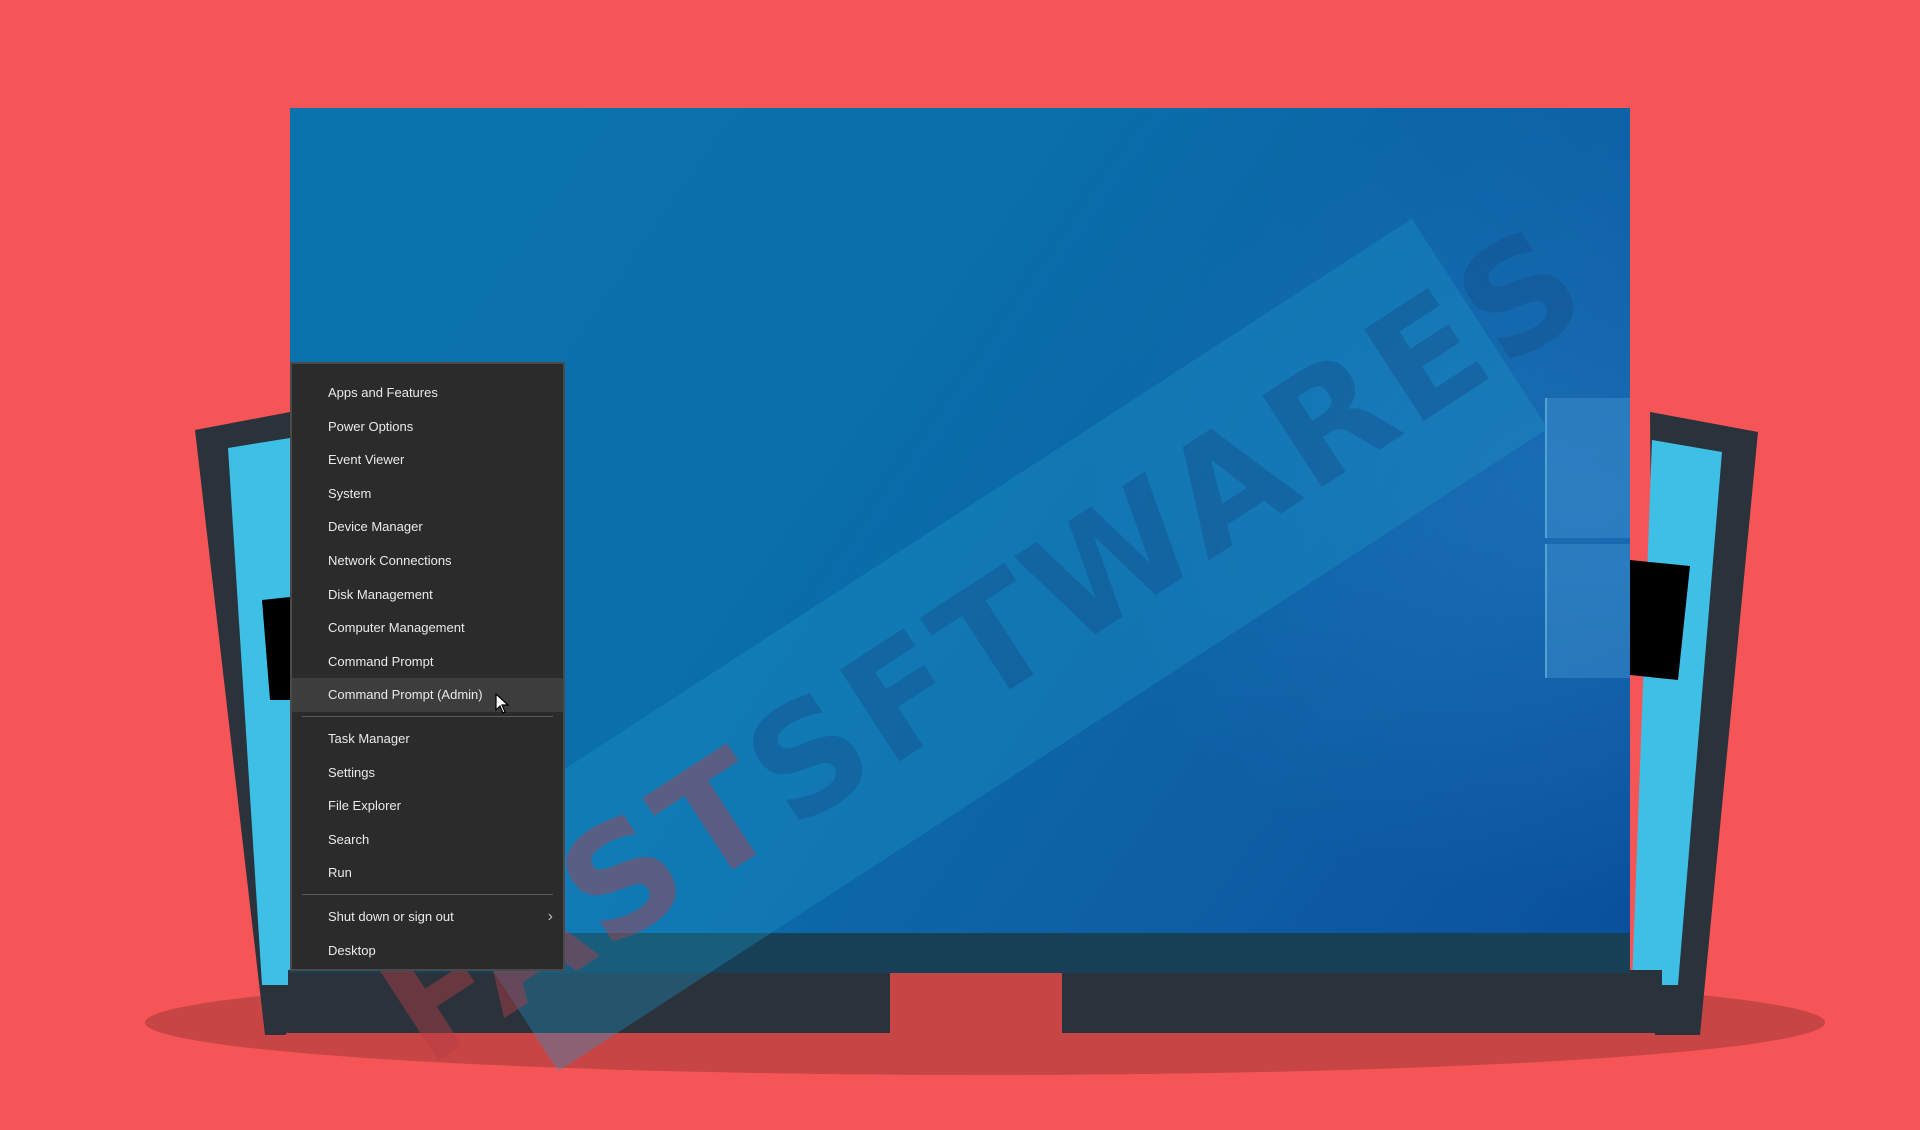 The width and height of the screenshot is (1920, 1130). What do you see at coordinates (550, 916) in the screenshot?
I see `chevron-right-icon: ›` at bounding box center [550, 916].